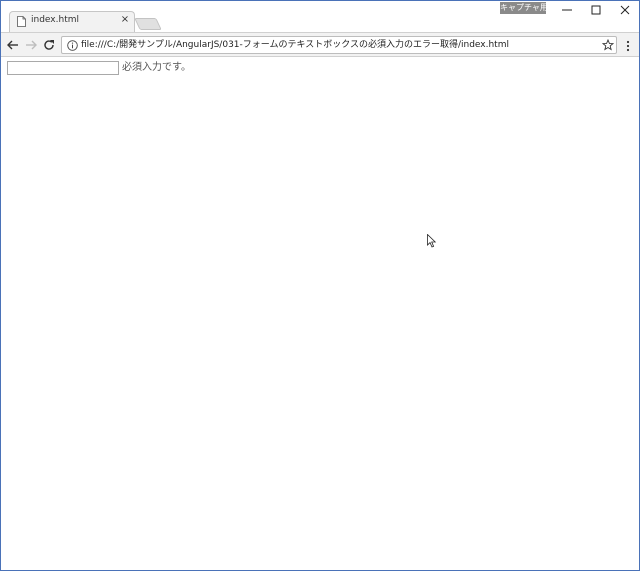 This screenshot has width=640, height=571. I want to click on menu-kebab-icon, so click(628, 46).